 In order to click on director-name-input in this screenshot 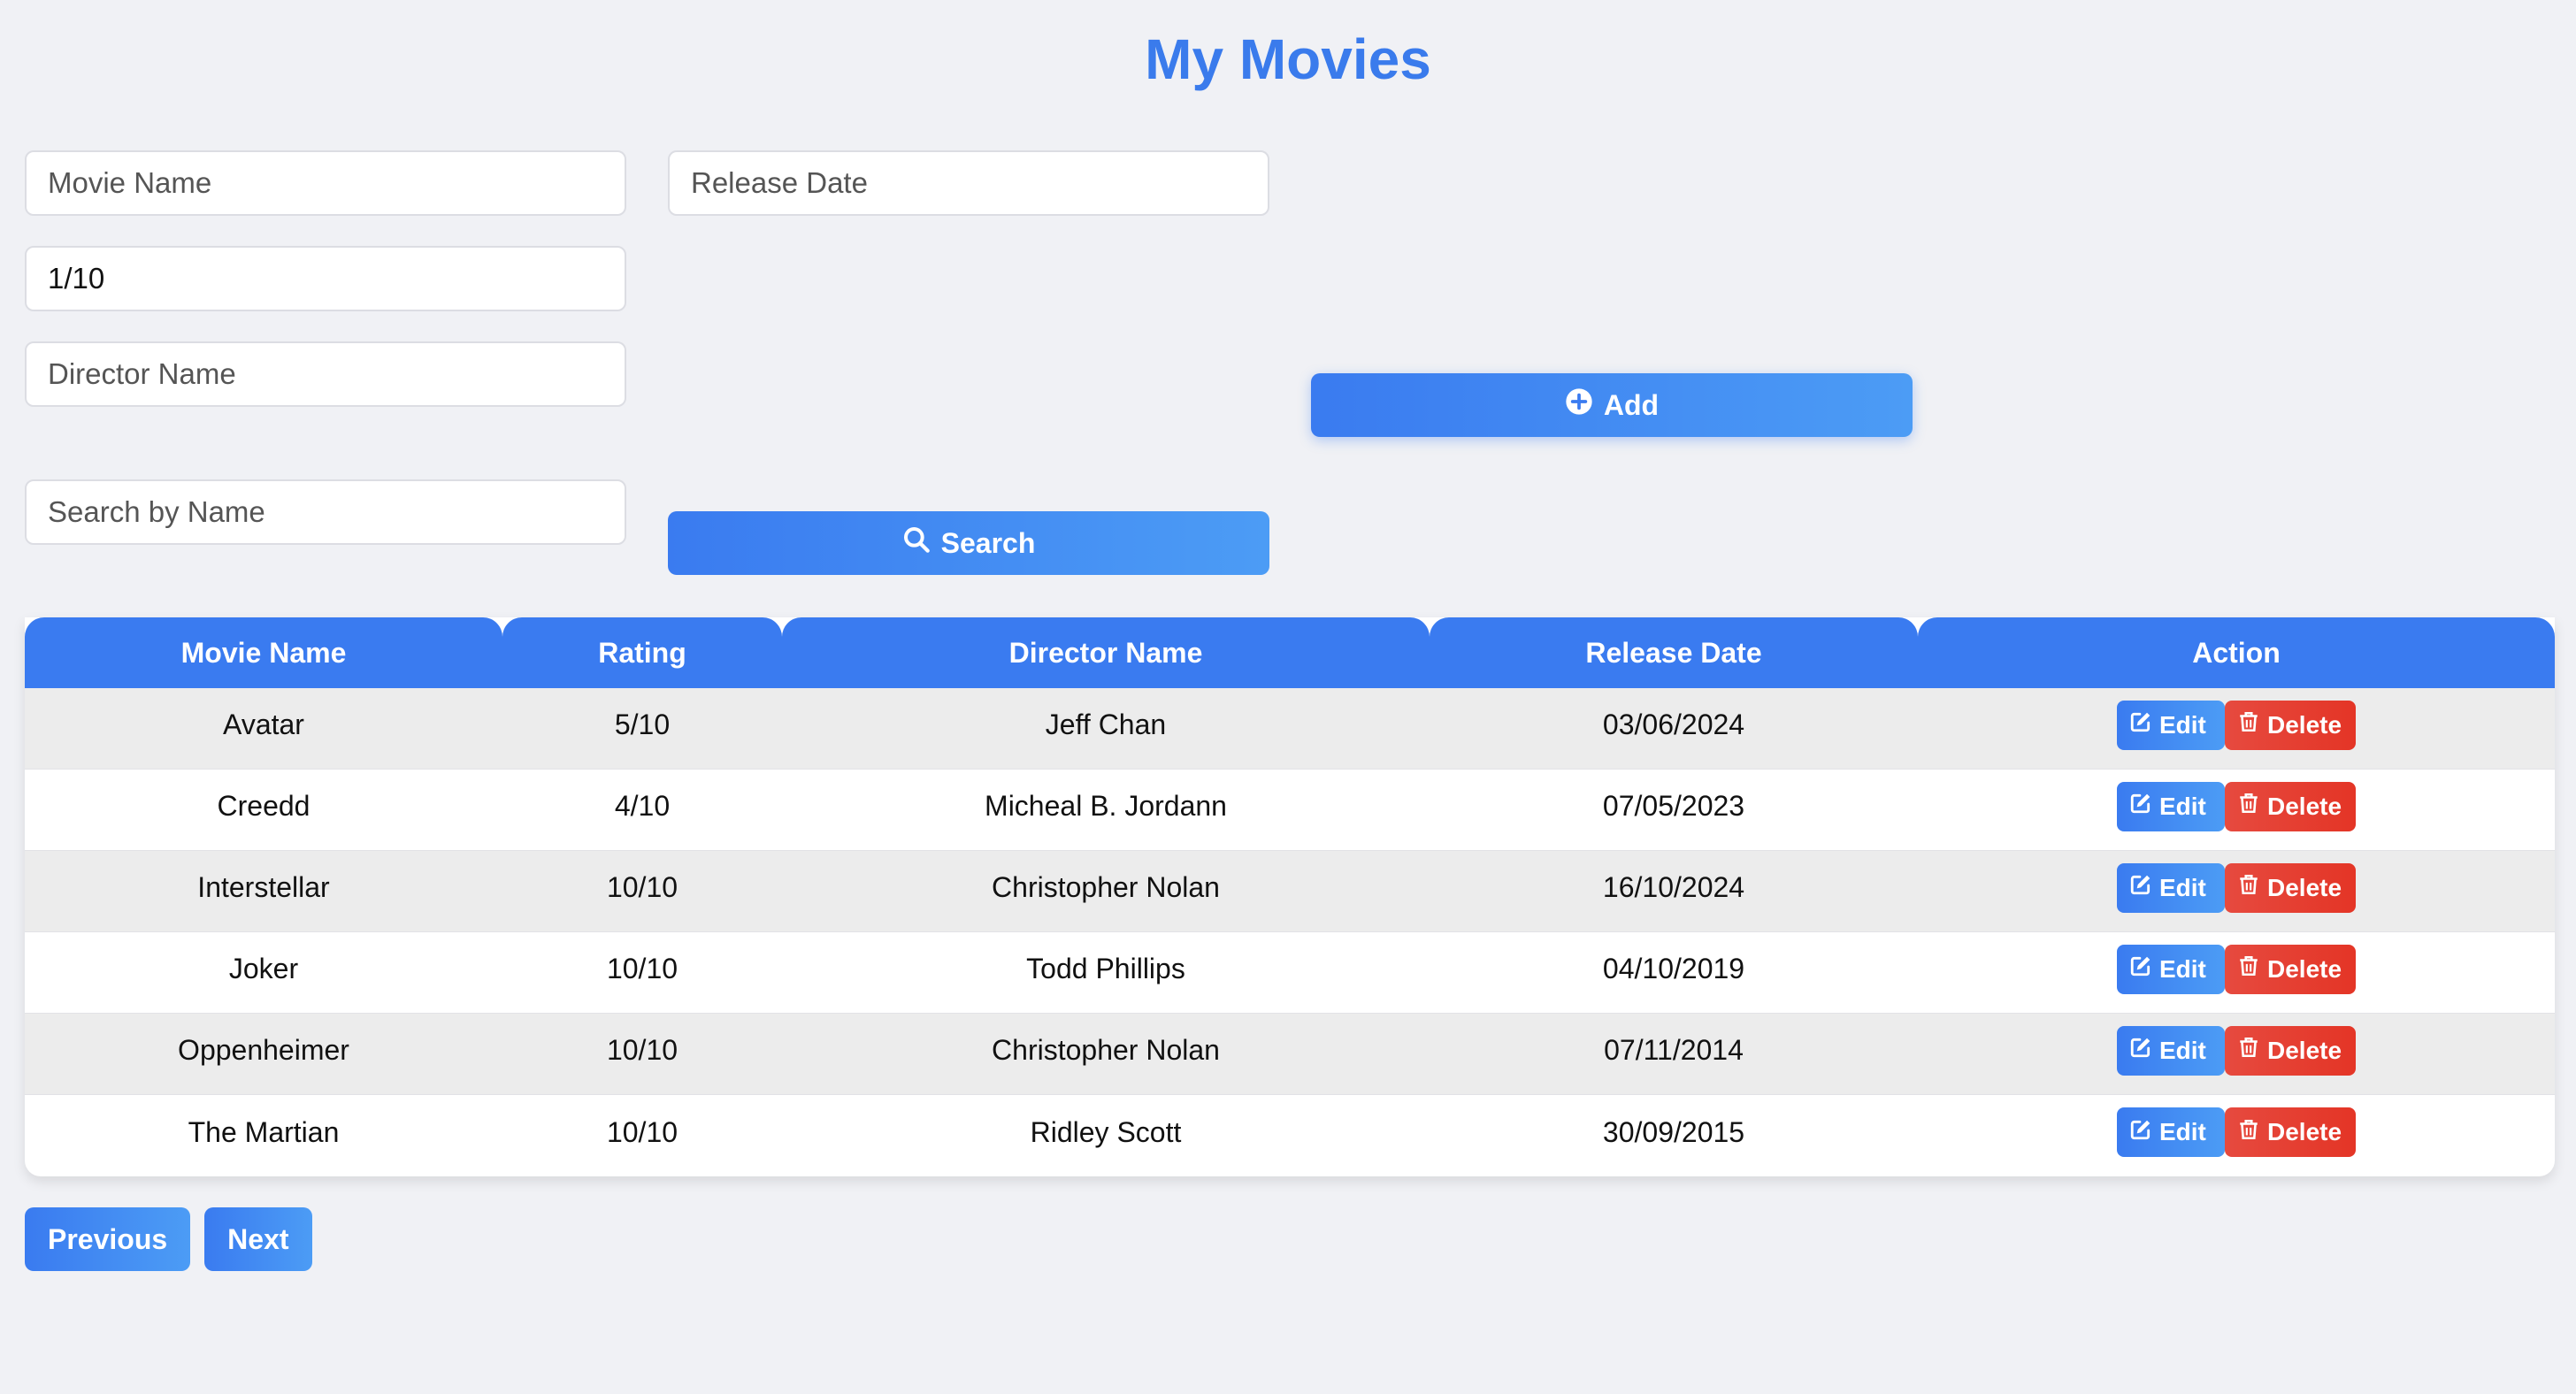, I will do `click(325, 374)`.